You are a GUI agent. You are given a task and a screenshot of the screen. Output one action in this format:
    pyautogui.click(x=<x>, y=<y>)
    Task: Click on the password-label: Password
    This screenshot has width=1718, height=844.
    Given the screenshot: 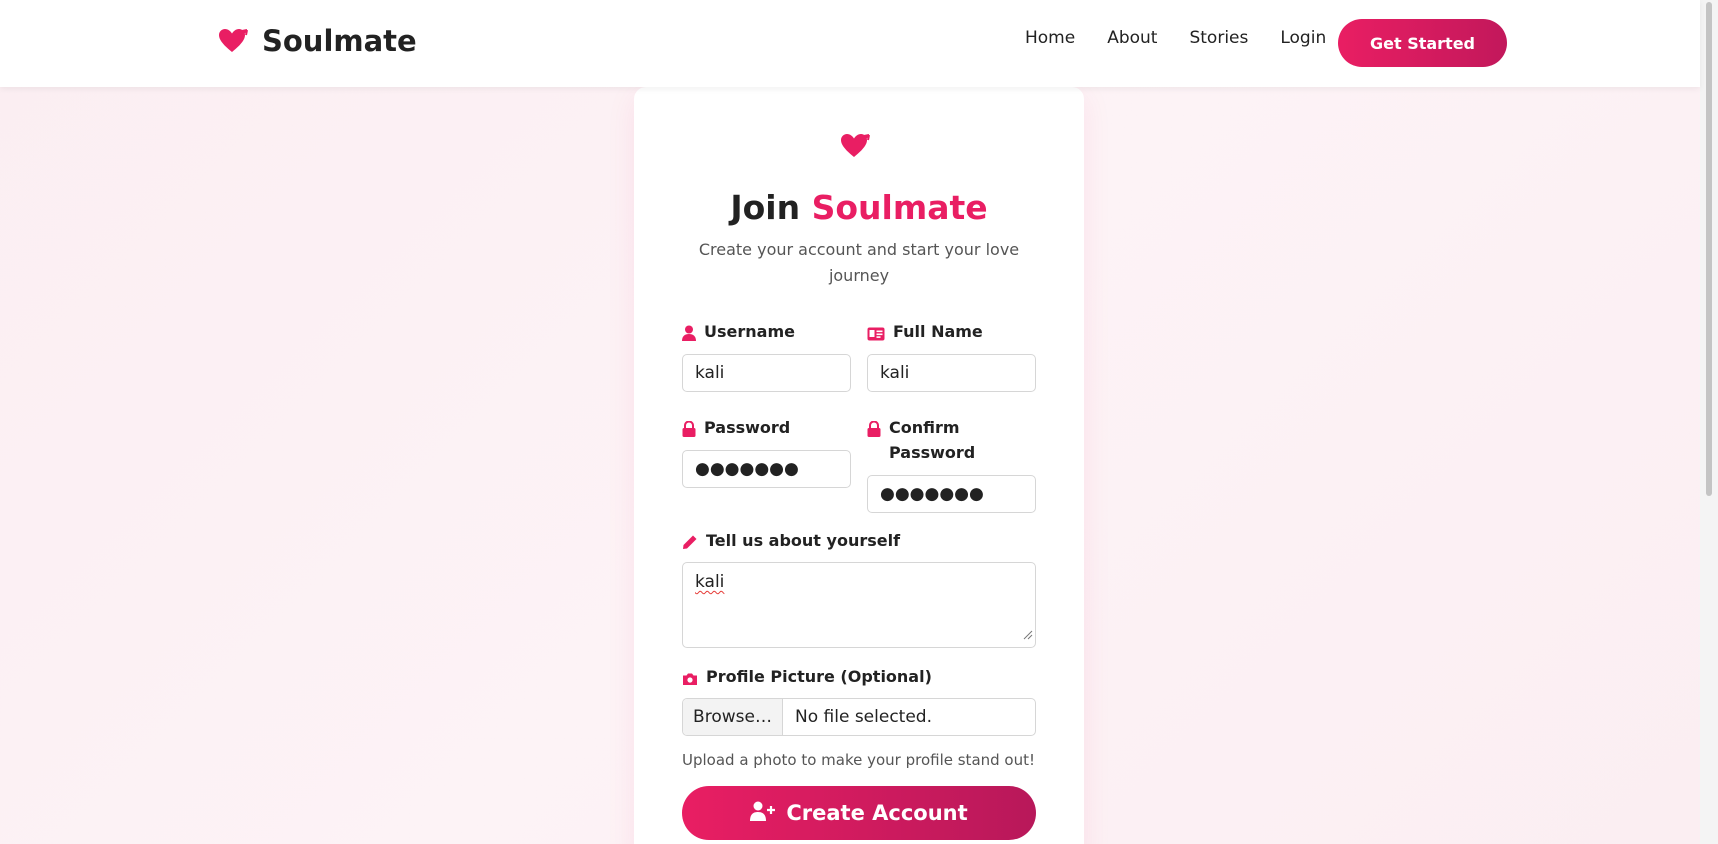 What is the action you would take?
    pyautogui.click(x=736, y=429)
    